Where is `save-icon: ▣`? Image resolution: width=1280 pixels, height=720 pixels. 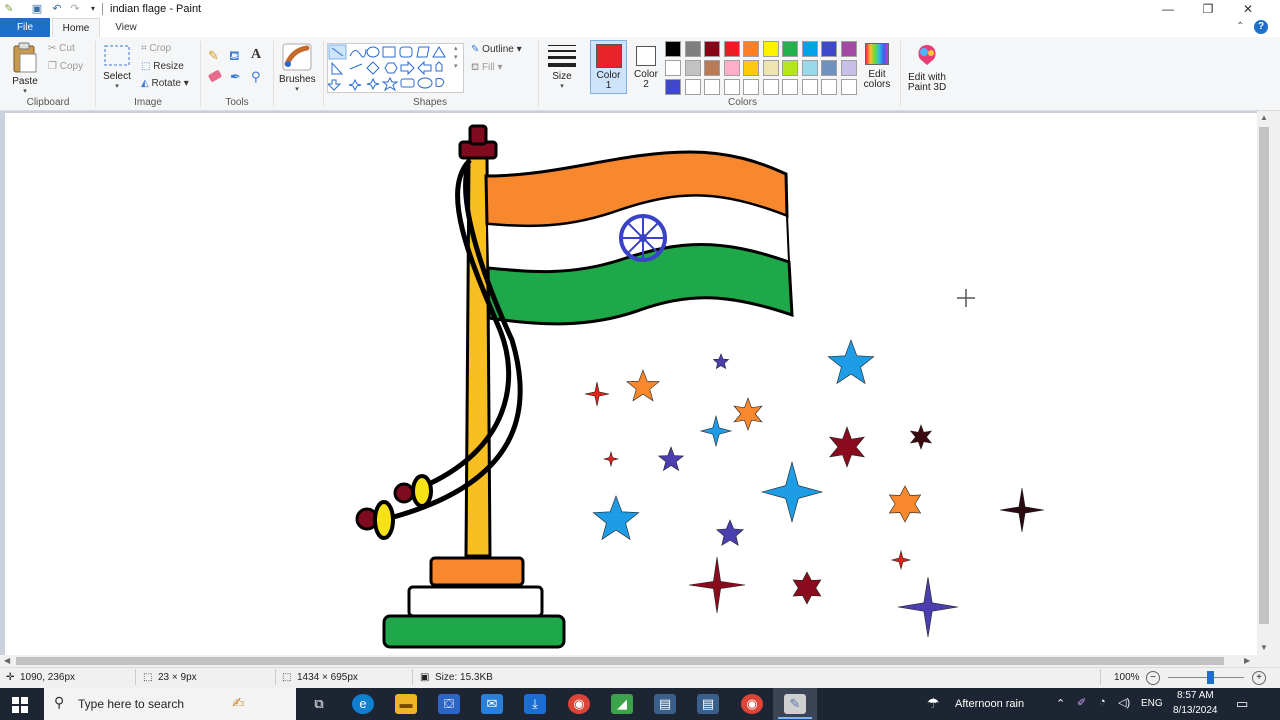 save-icon: ▣ is located at coordinates (37, 9).